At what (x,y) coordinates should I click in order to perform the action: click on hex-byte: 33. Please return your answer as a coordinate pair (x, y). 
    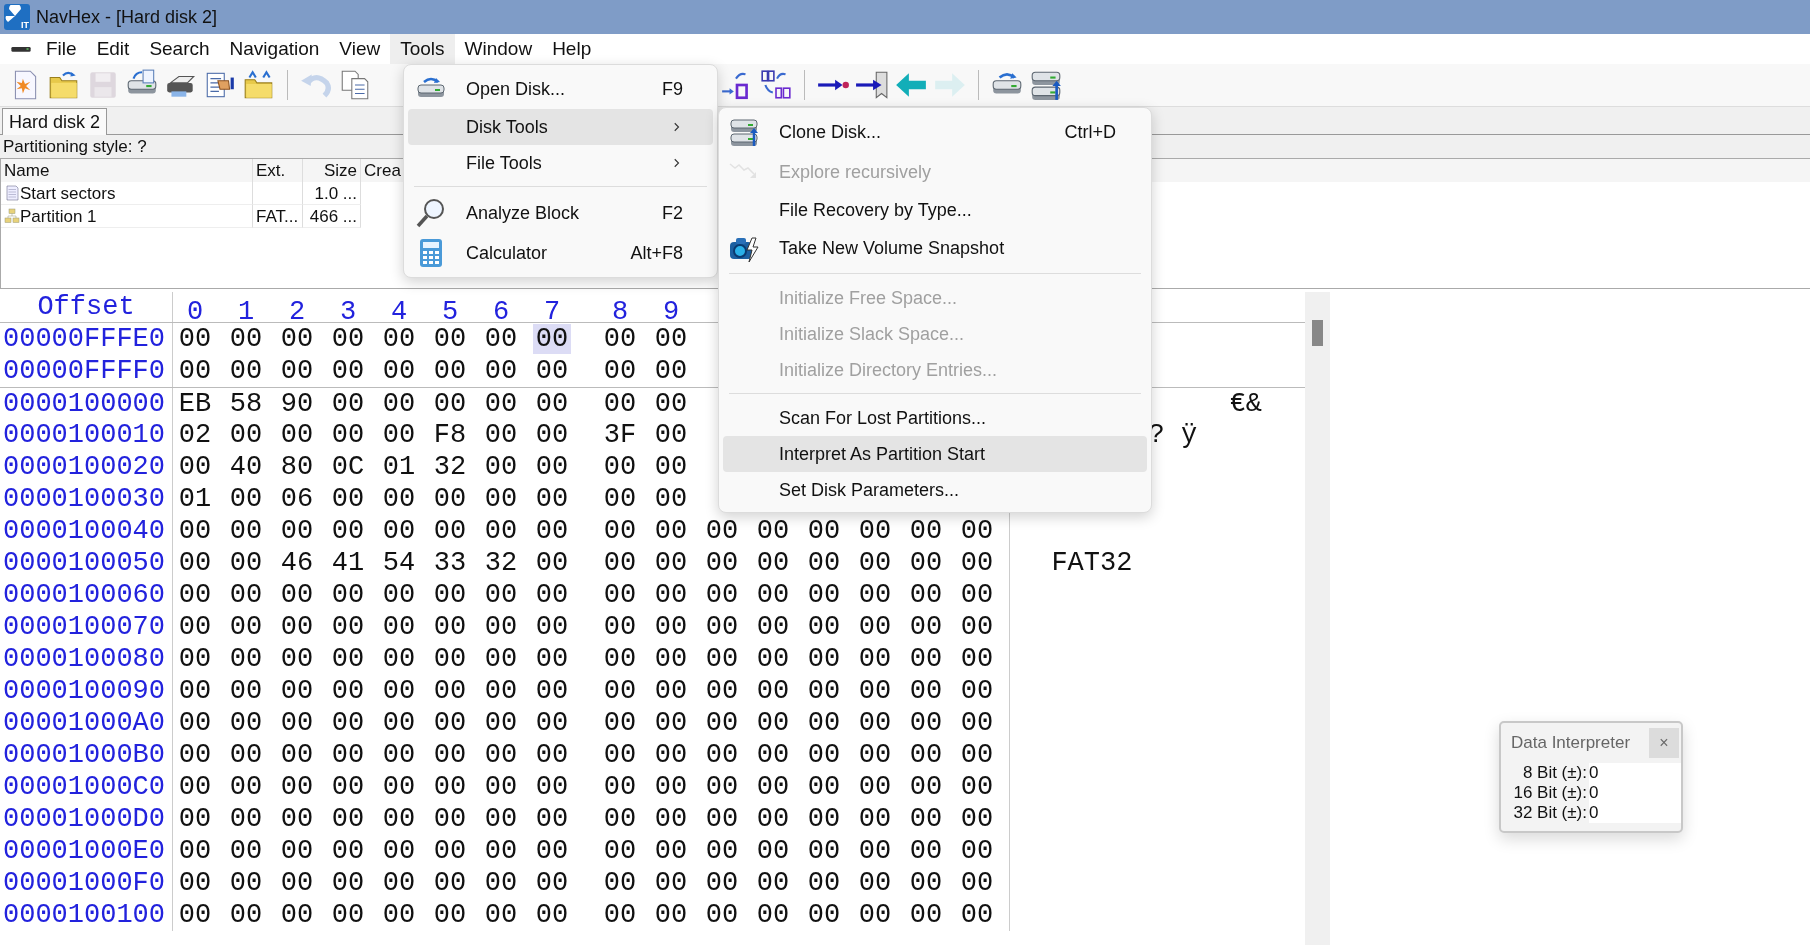
    Looking at the image, I should click on (450, 563).